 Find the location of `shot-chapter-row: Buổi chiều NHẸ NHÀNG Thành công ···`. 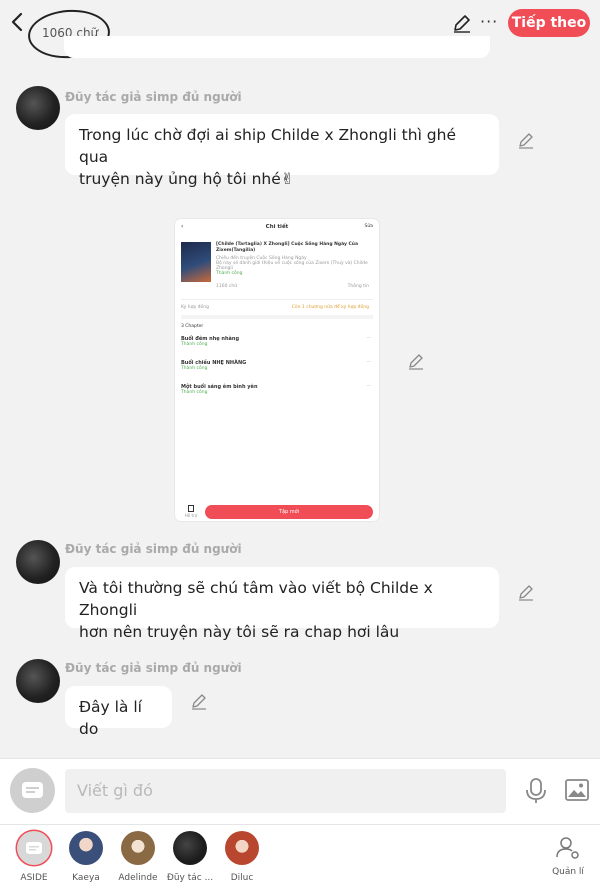

shot-chapter-row: Buổi chiều NHẸ NHÀNG Thành công ··· is located at coordinates (277, 365).